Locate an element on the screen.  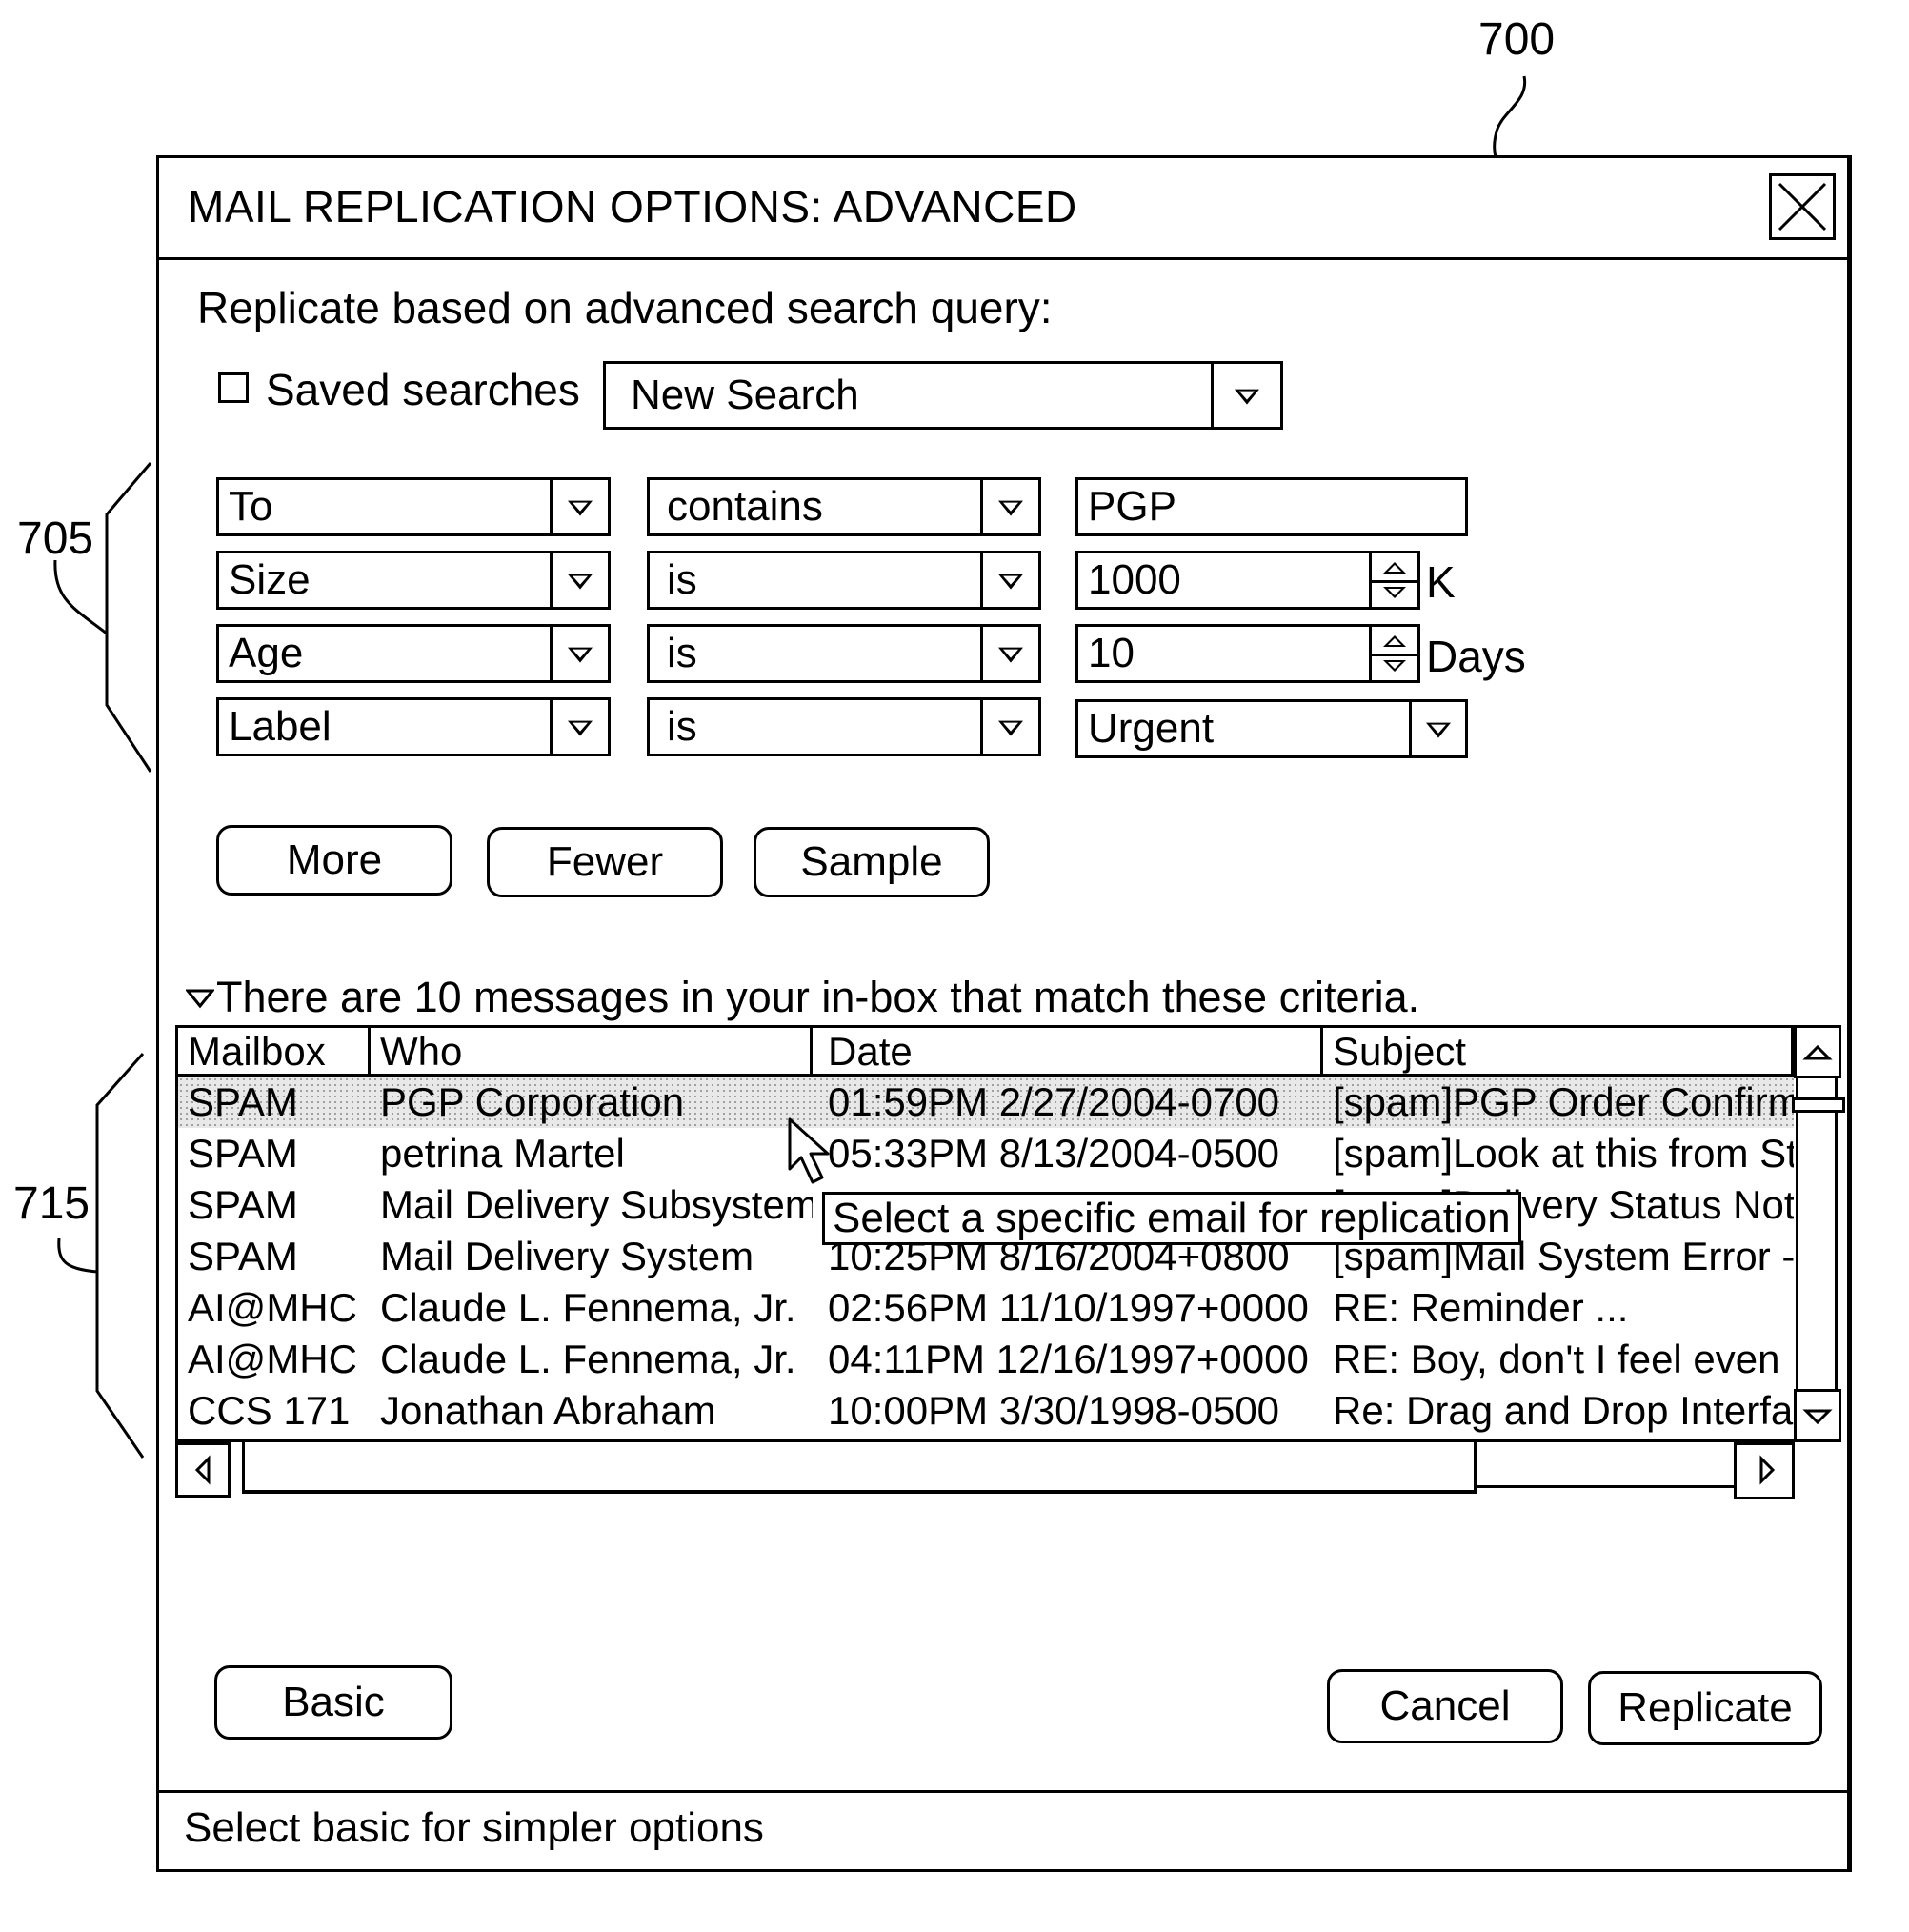
more-button: More is located at coordinates (334, 861).